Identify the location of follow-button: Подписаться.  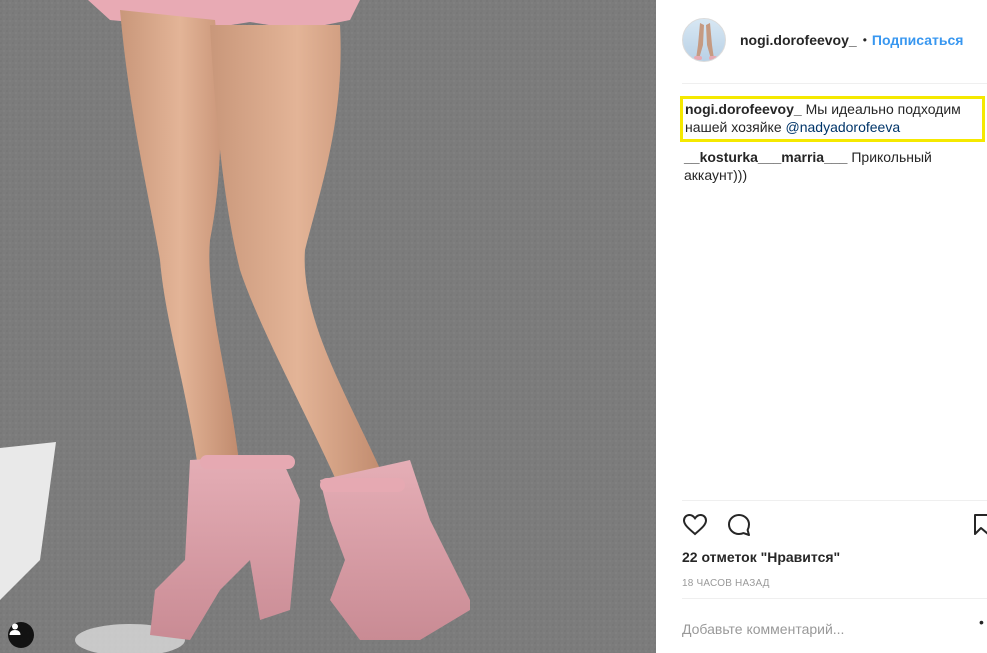
(918, 40).